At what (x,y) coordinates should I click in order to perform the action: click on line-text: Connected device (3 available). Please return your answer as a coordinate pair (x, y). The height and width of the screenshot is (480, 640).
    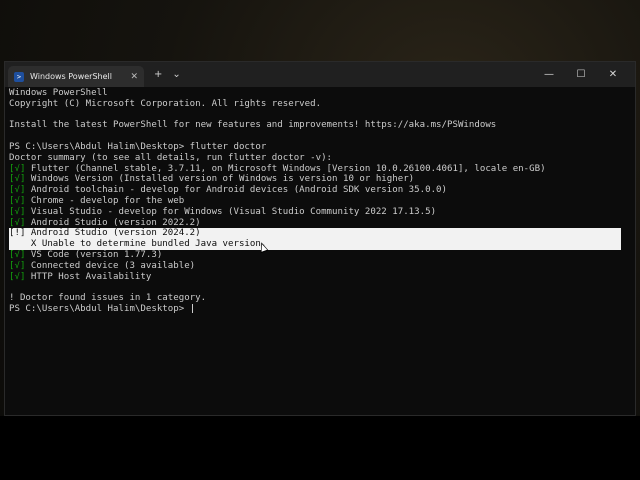
    Looking at the image, I should click on (110, 265).